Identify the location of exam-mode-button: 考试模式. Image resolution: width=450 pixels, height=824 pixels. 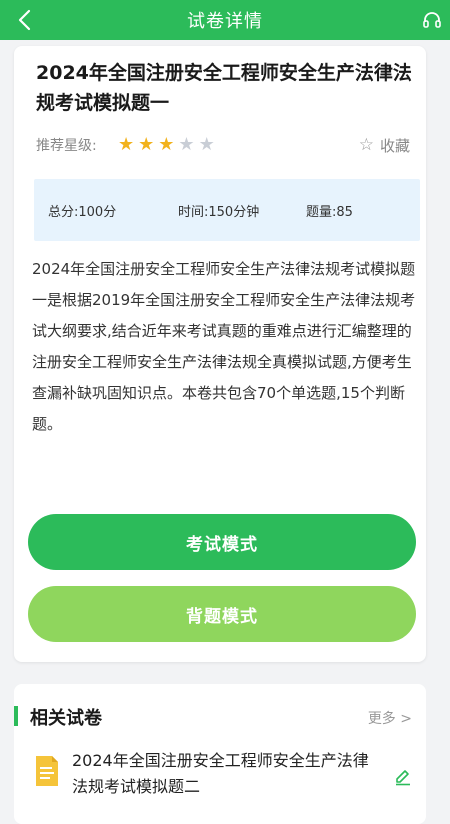
(222, 542).